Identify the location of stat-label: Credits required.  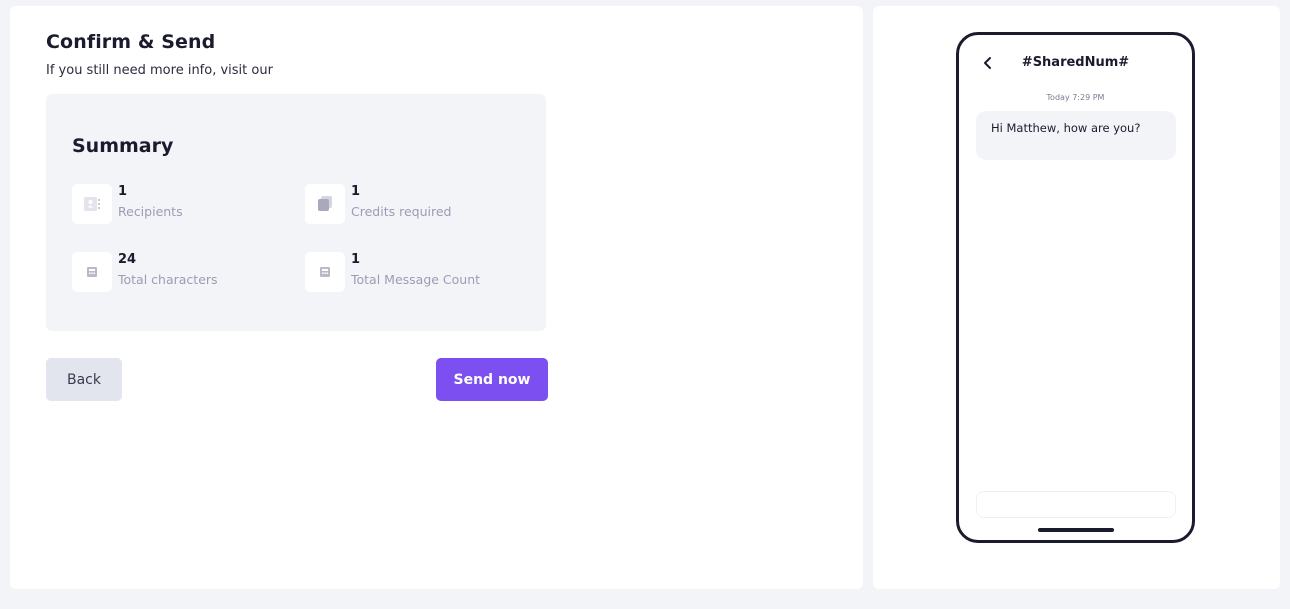
(401, 211).